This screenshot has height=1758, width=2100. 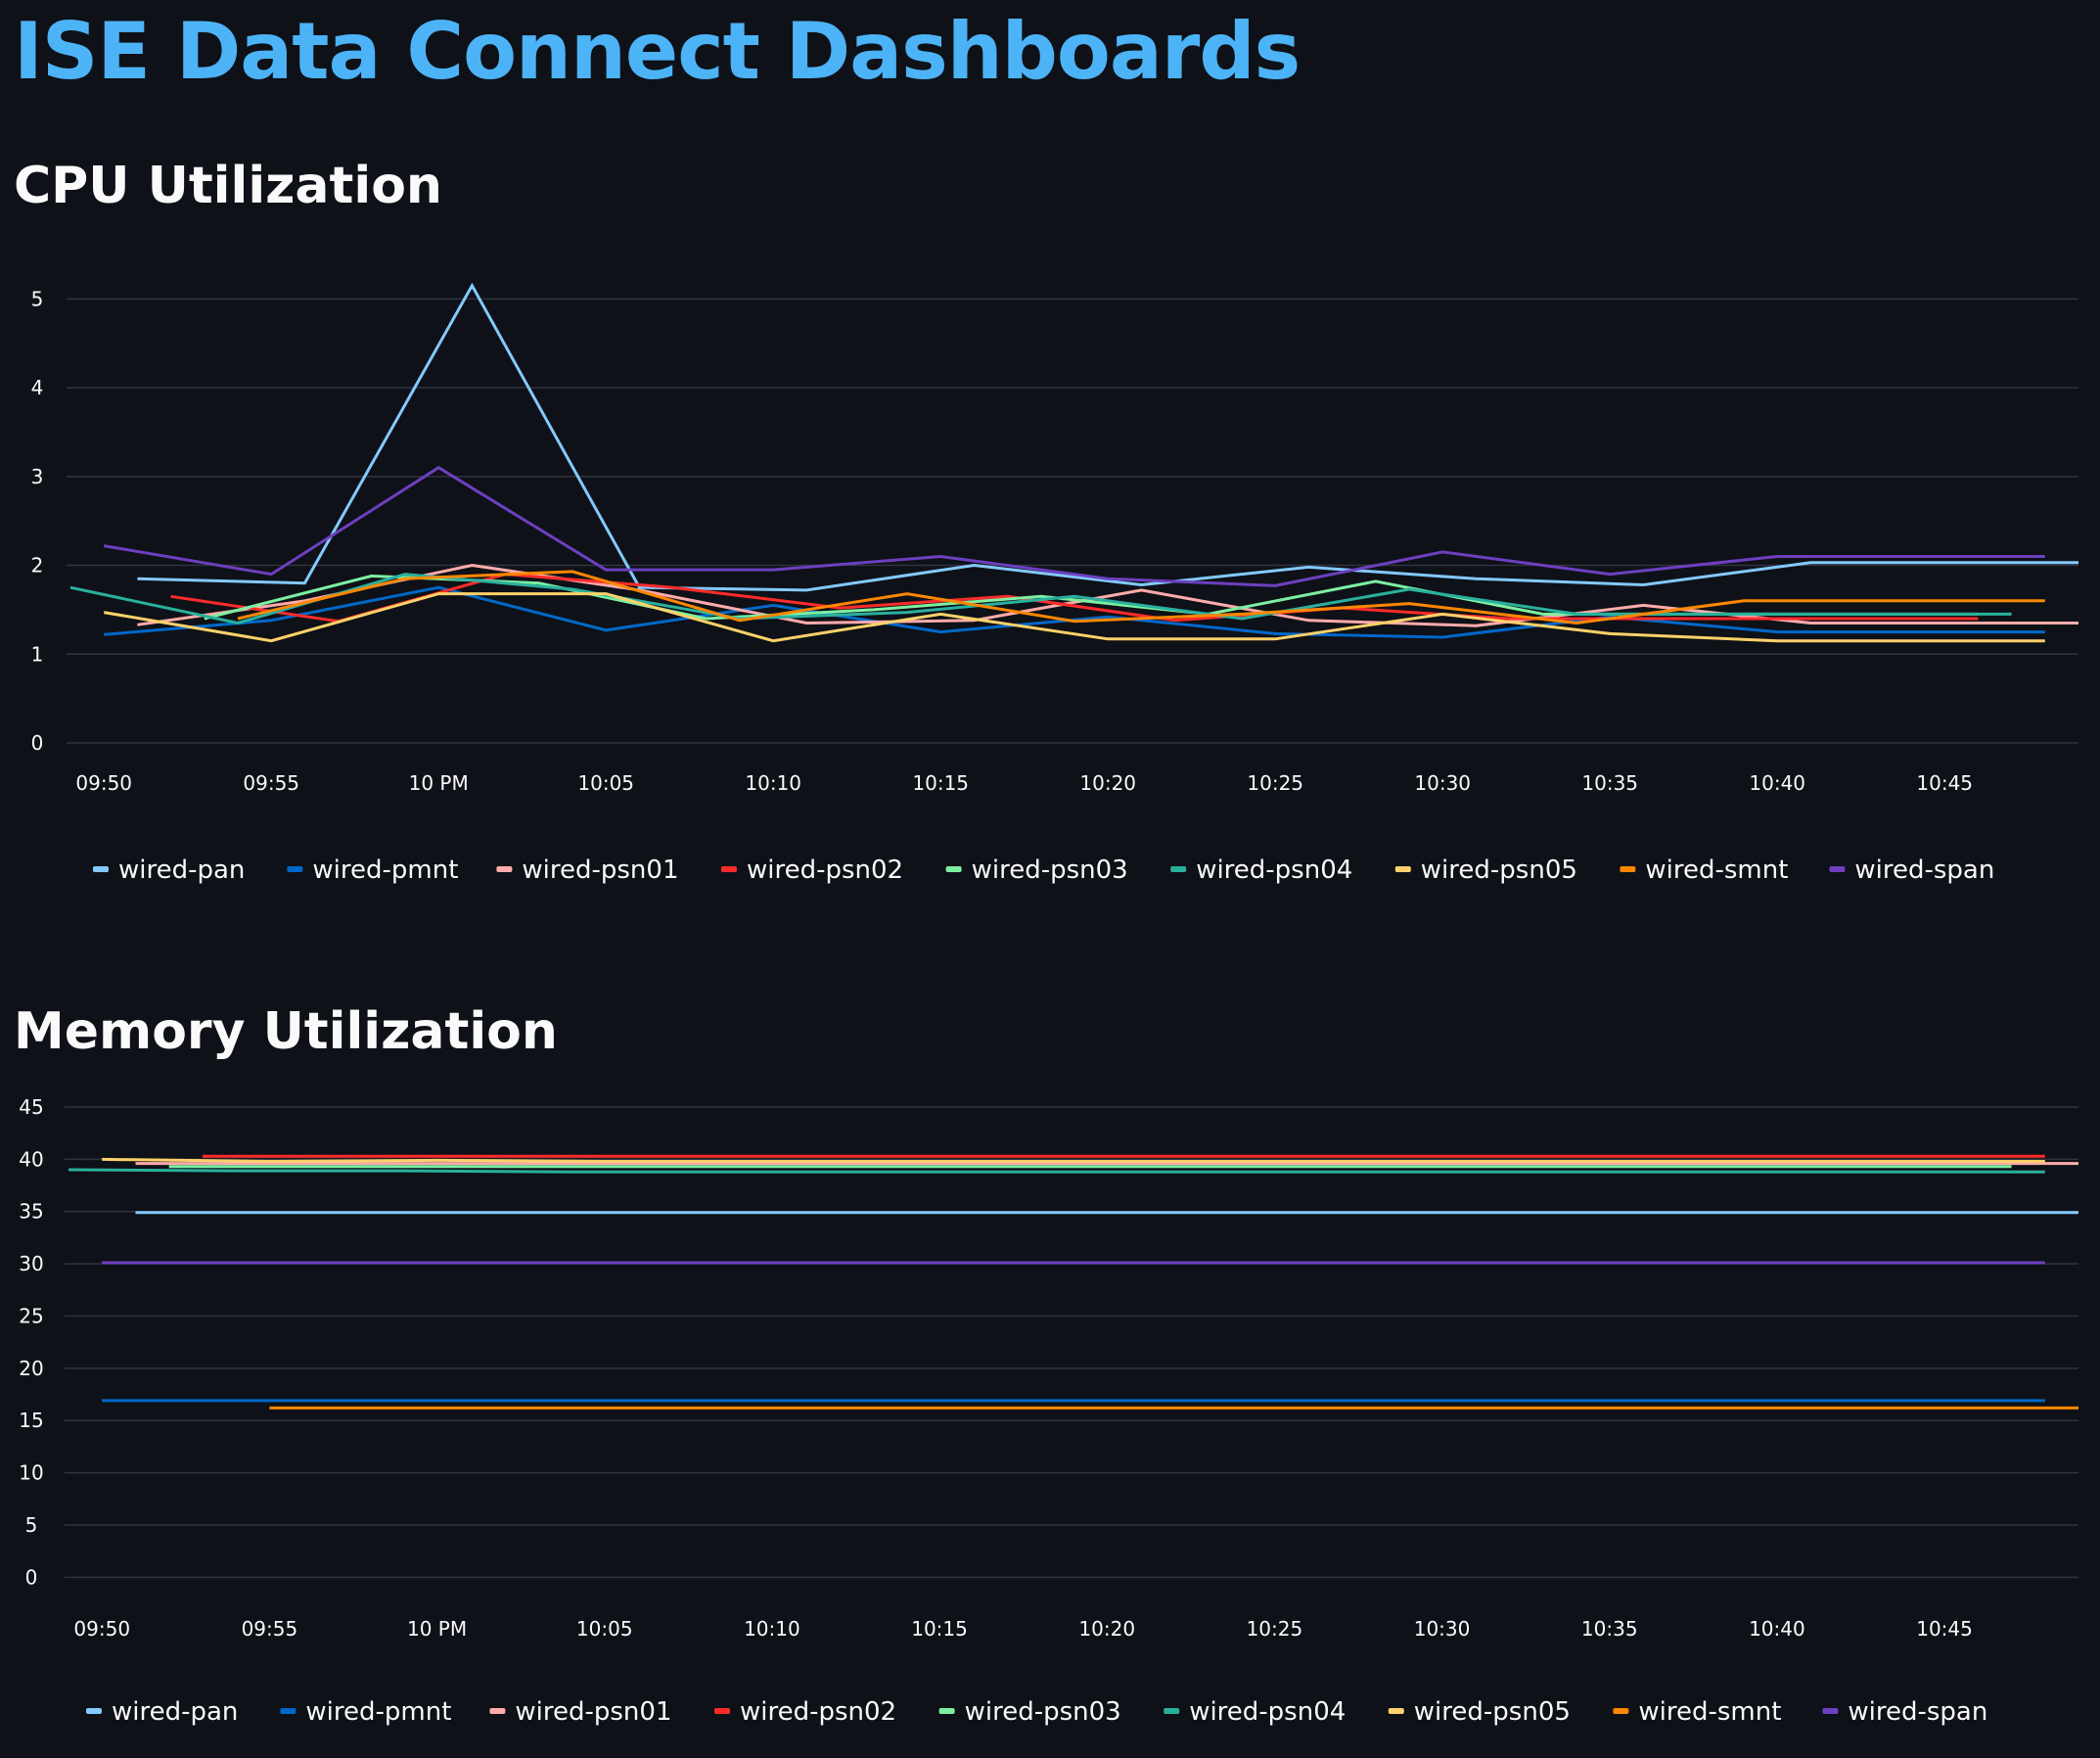 What do you see at coordinates (31, 1420) in the screenshot?
I see `y-tick-label: 15` at bounding box center [31, 1420].